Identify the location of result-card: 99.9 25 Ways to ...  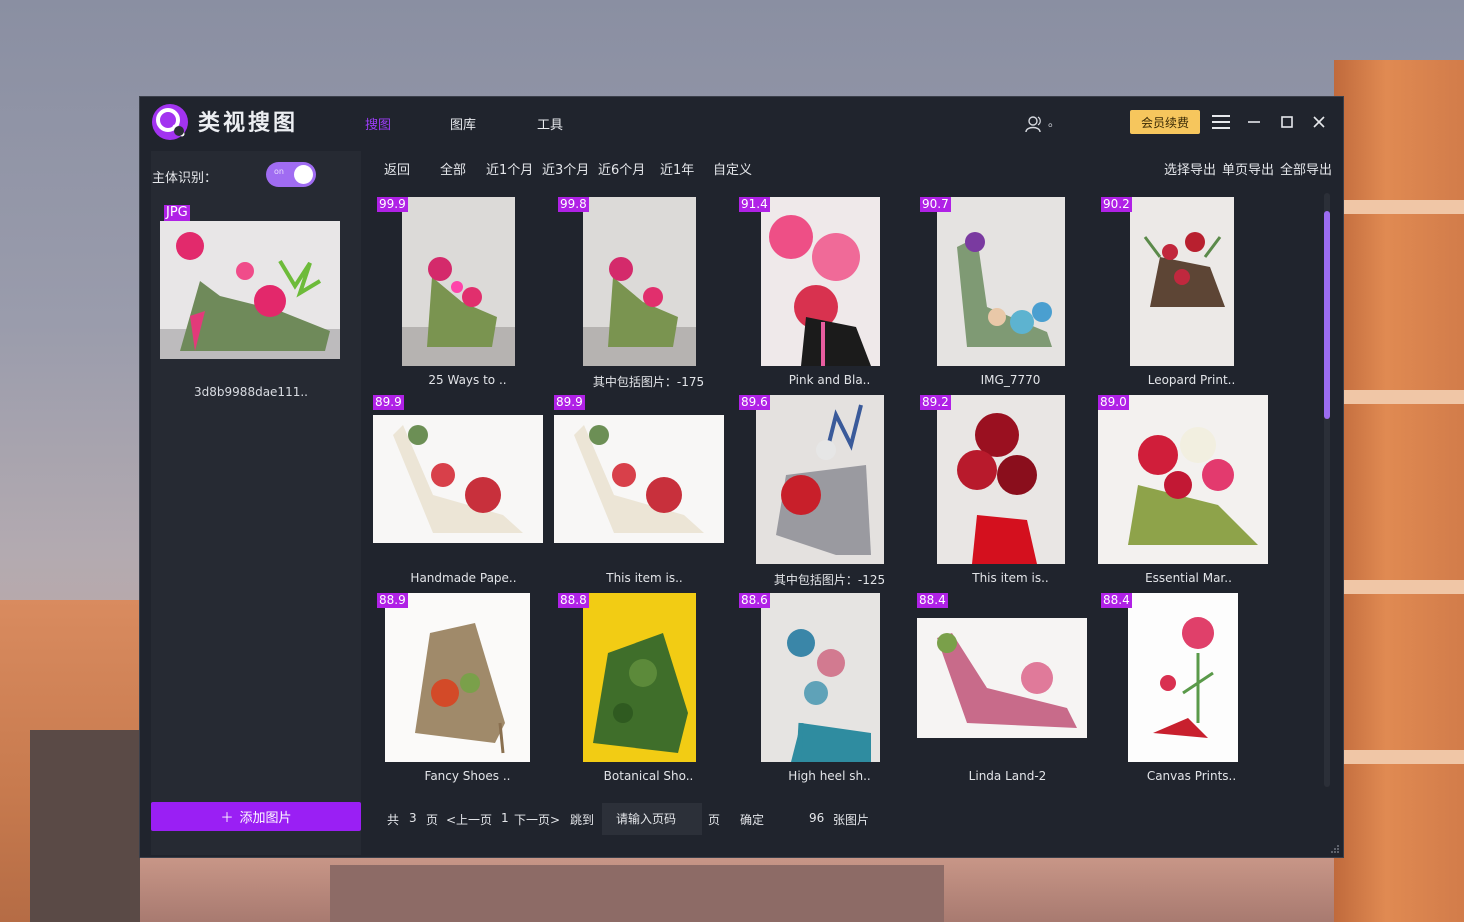
(467, 296).